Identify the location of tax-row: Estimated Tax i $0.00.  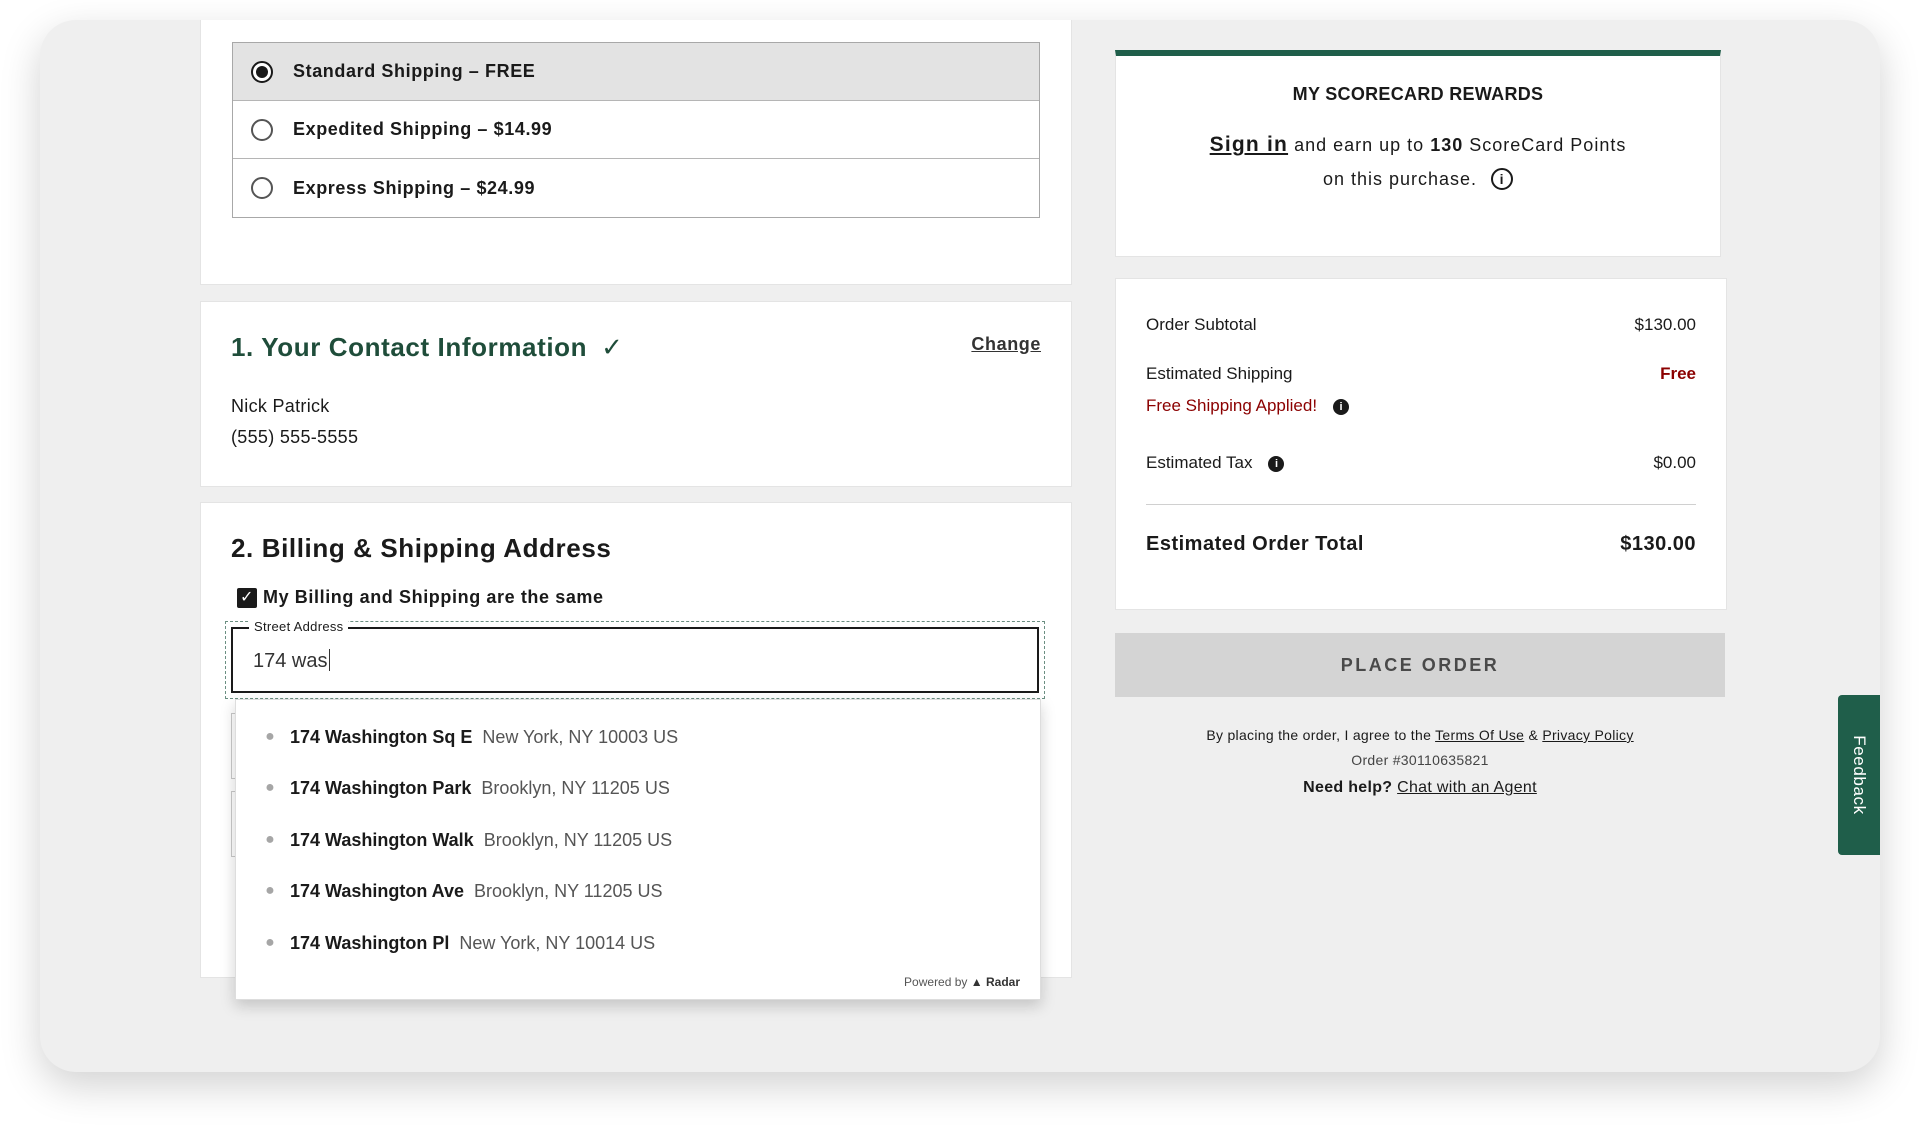
(1421, 463).